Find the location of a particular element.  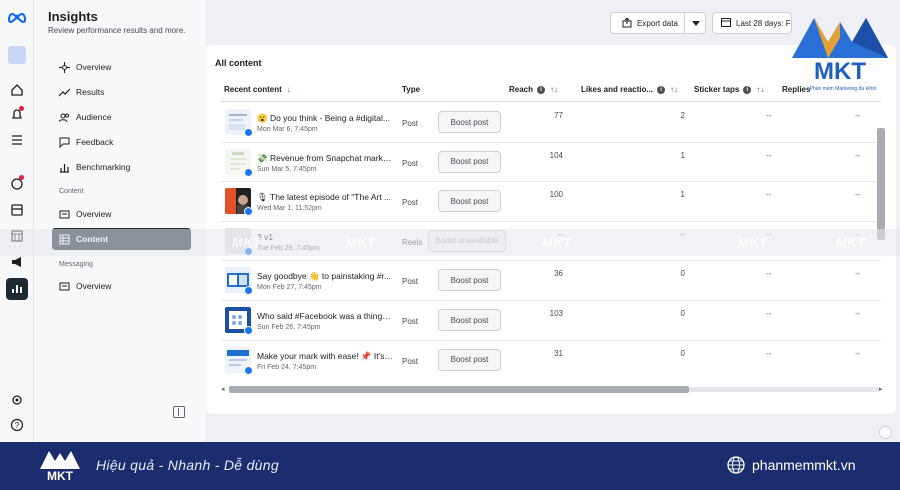

horizontal-scrollbar: ◂ ▸ is located at coordinates (553, 389).